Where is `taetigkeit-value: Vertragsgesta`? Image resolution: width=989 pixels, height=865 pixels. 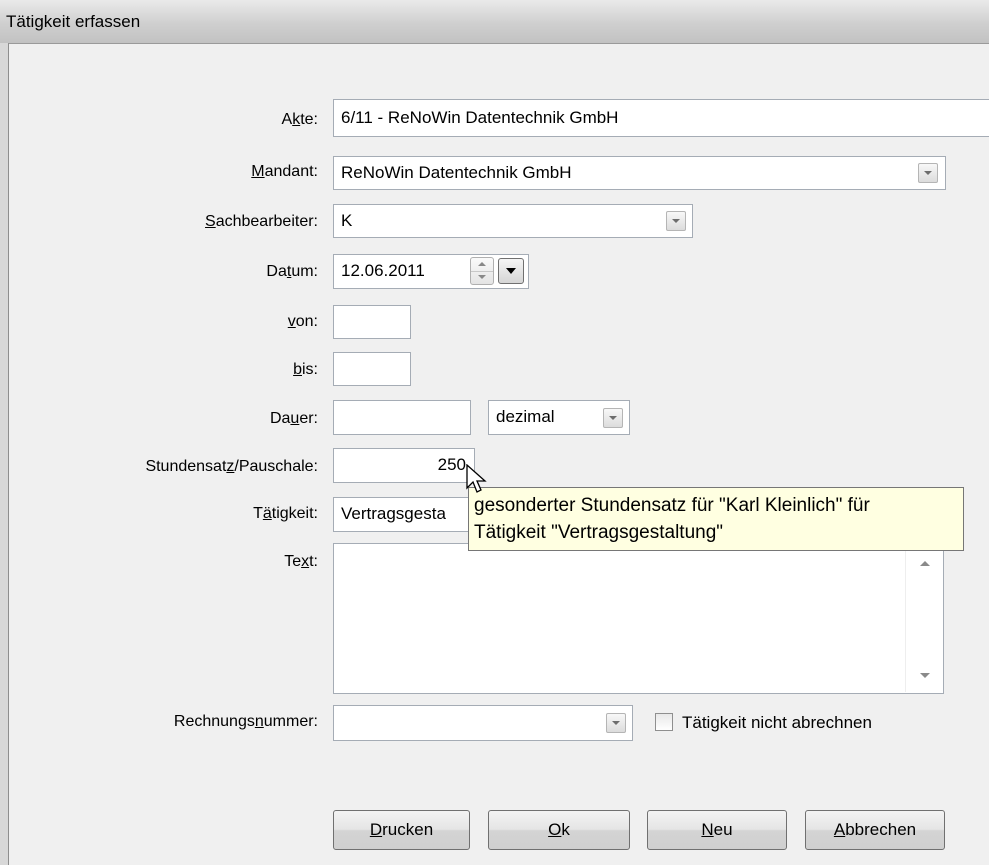
taetigkeit-value: Vertragsgesta is located at coordinates (393, 513).